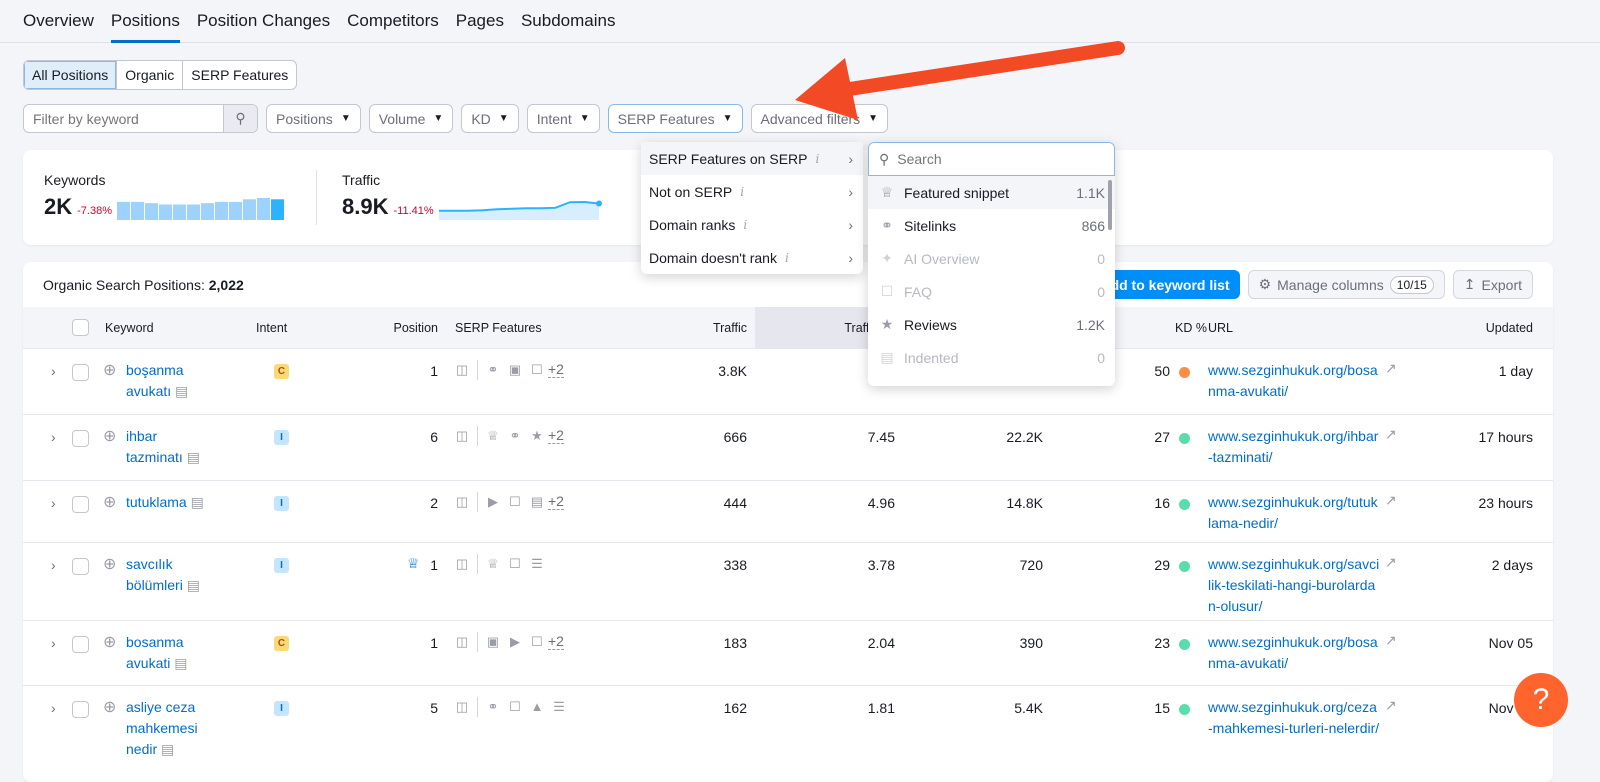 Image resolution: width=1600 pixels, height=782 pixels. Describe the element at coordinates (568, 21) in the screenshot. I see `tab-subdomains: Subdomains` at that location.